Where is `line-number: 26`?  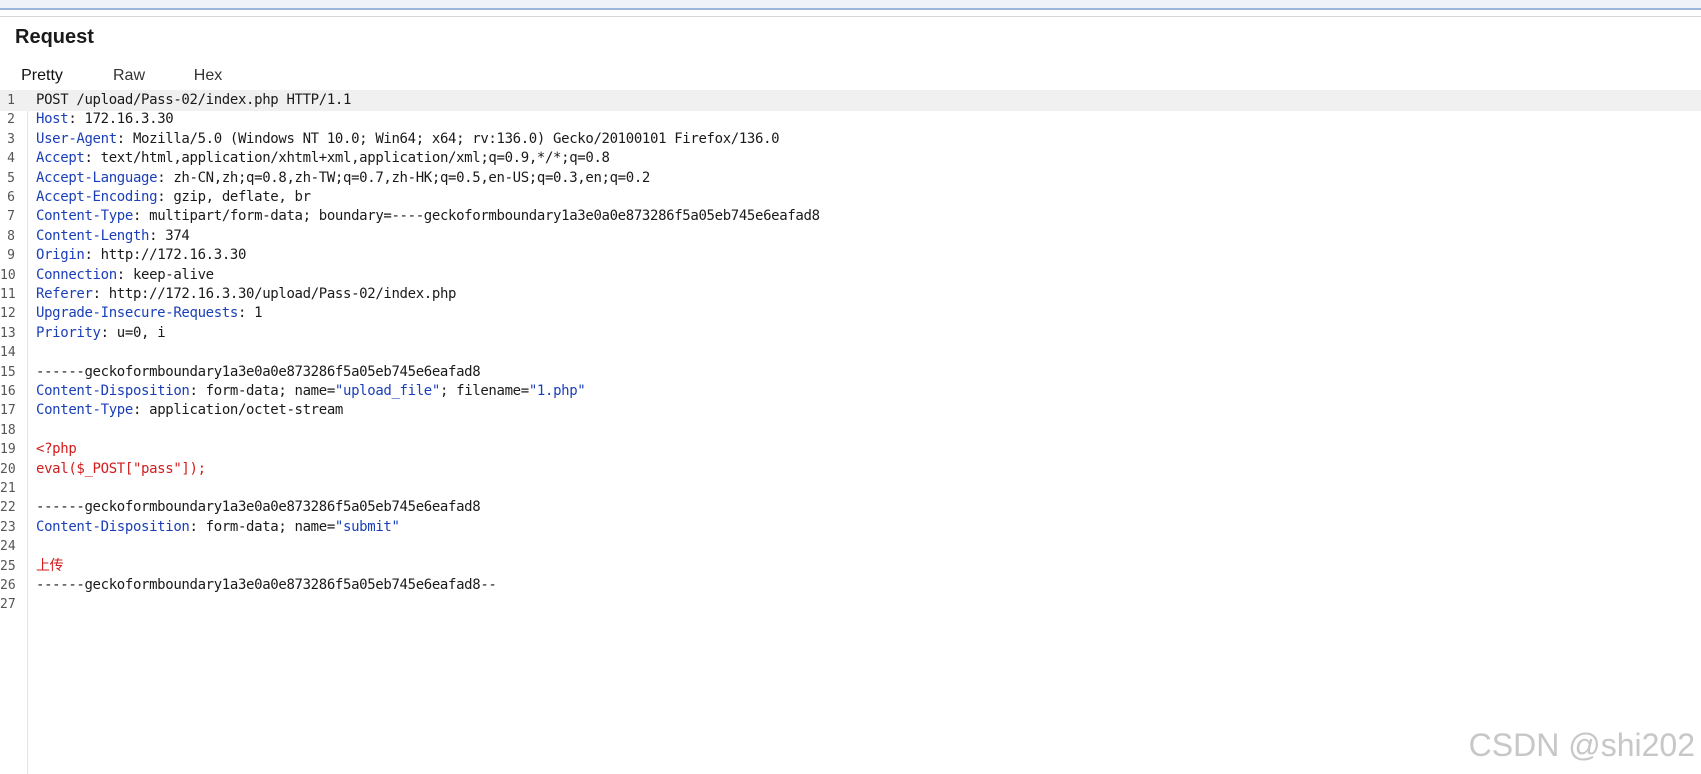 line-number: 26 is located at coordinates (8, 585).